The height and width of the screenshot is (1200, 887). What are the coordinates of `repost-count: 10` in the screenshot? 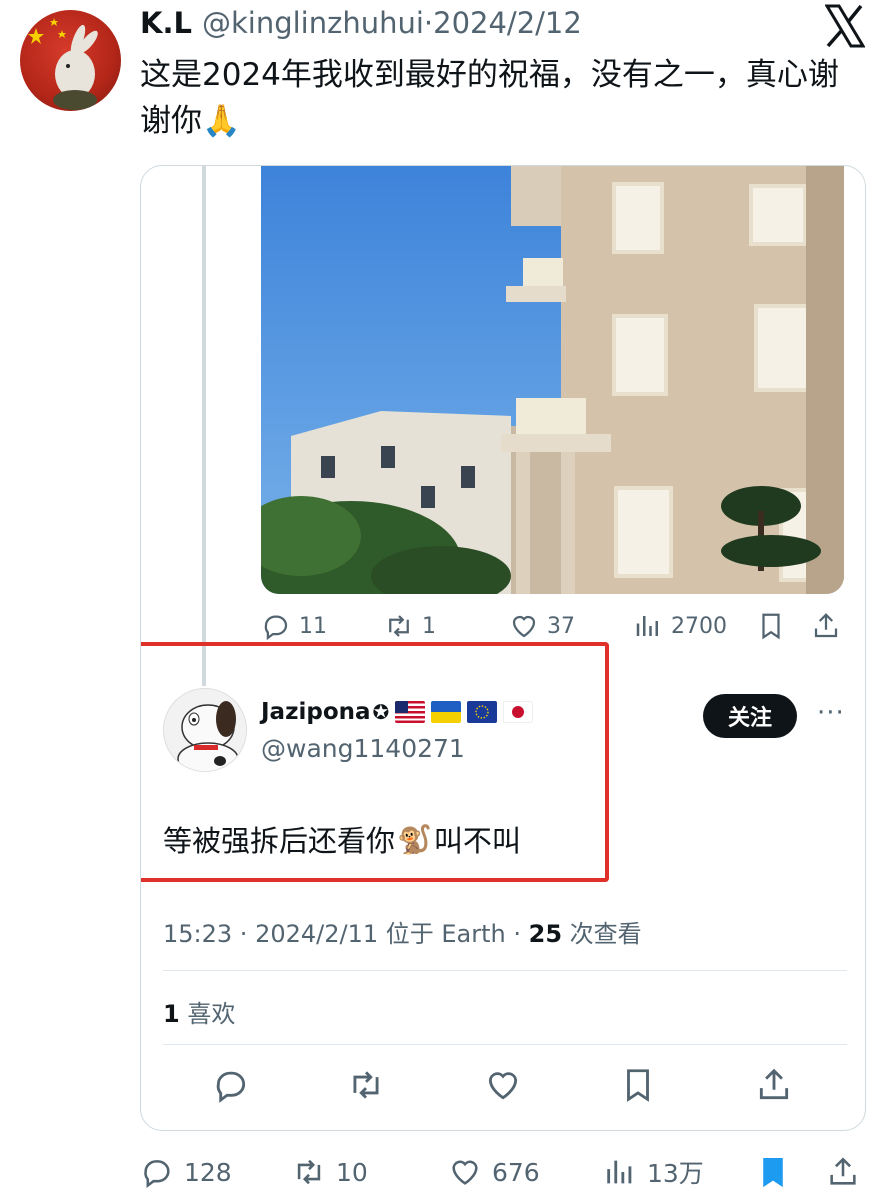 It's located at (352, 1172).